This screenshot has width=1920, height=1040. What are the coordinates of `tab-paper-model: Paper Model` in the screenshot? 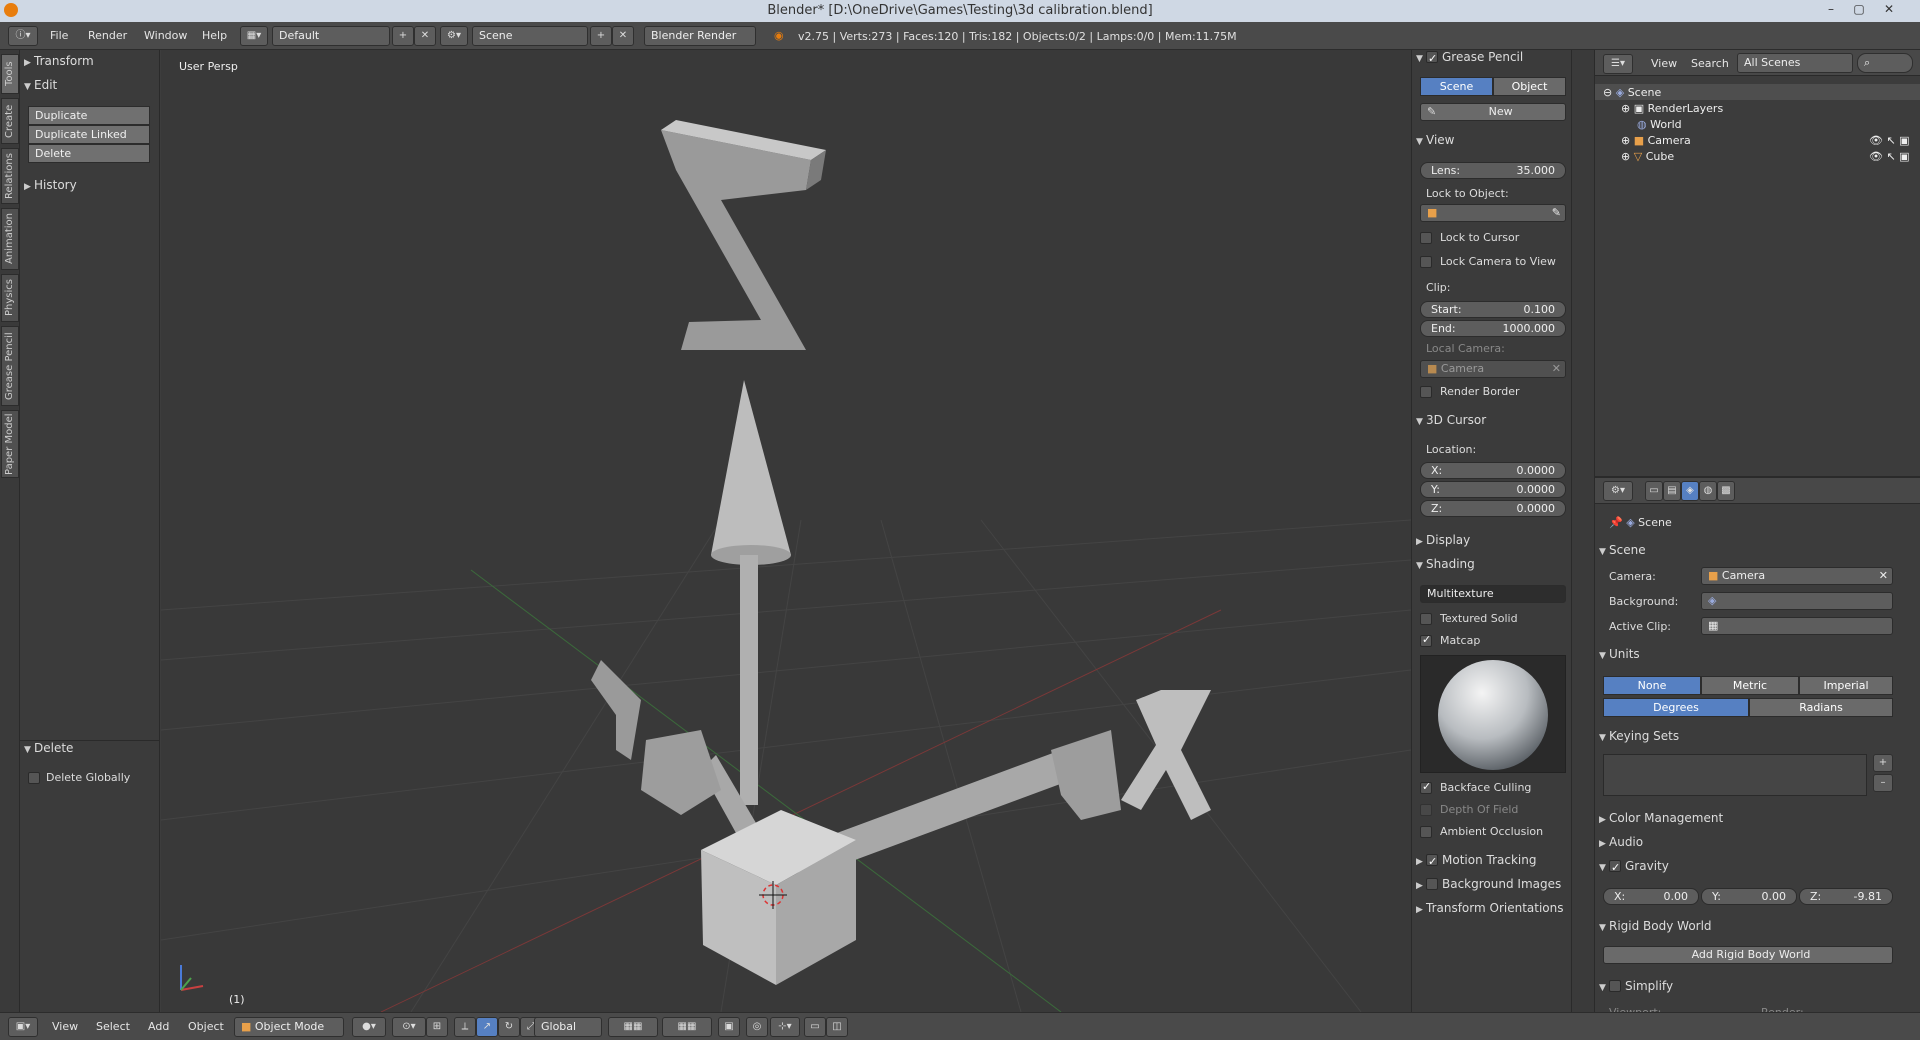 It's located at (10, 444).